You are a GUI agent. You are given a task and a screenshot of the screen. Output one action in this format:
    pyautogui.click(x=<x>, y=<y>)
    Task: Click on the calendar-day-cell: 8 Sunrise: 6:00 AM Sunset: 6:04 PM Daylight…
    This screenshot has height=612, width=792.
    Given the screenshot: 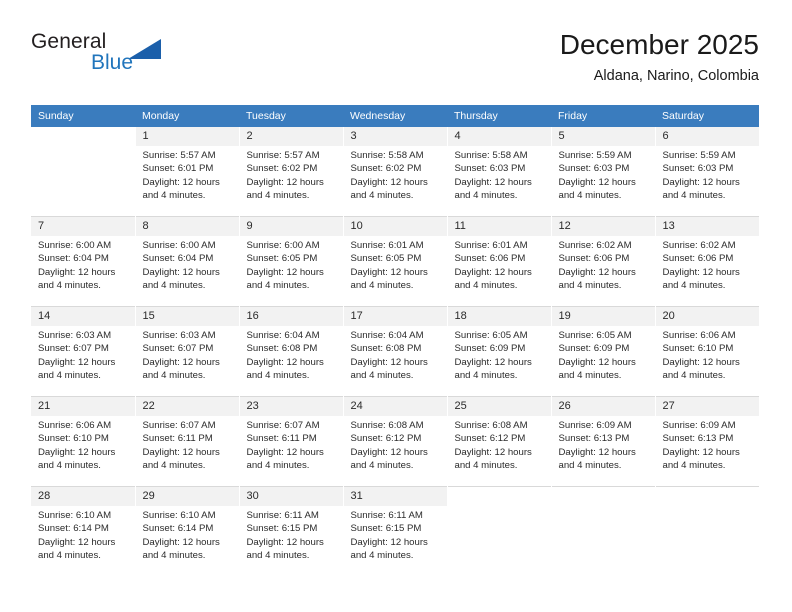 What is the action you would take?
    pyautogui.click(x=187, y=261)
    